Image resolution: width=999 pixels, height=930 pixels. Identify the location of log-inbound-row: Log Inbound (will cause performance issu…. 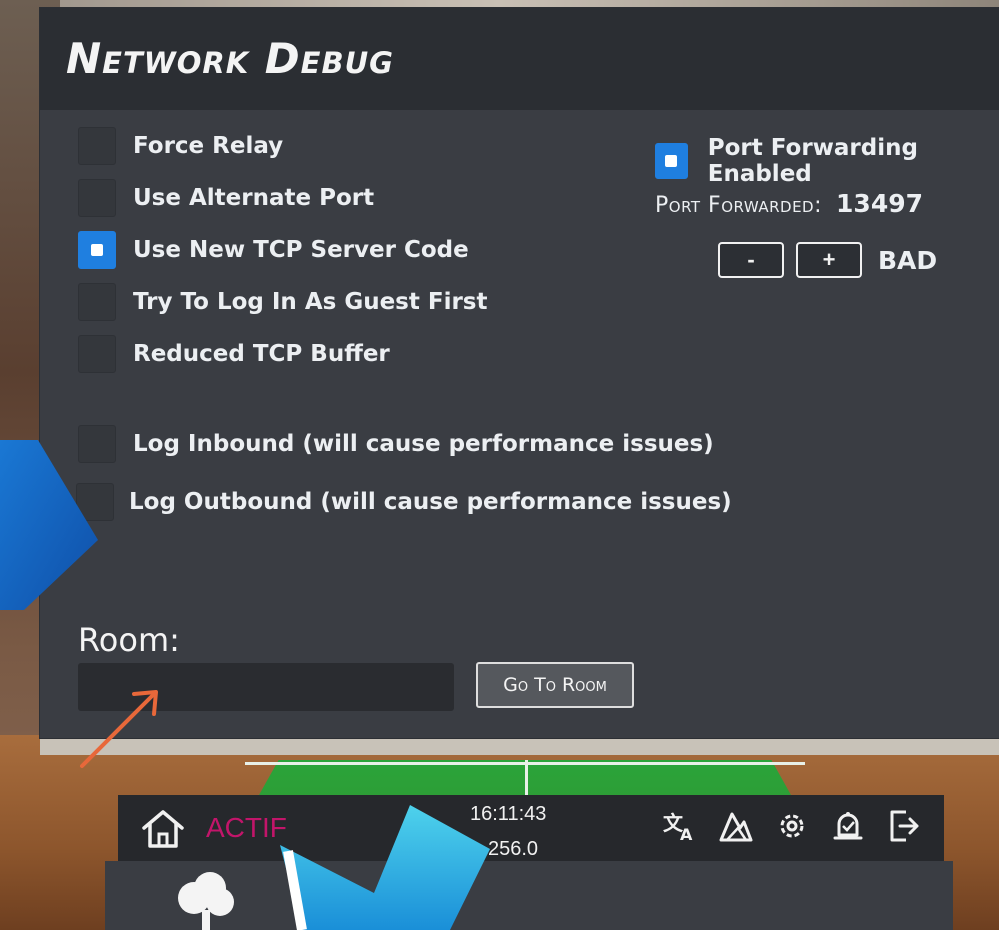
(396, 444).